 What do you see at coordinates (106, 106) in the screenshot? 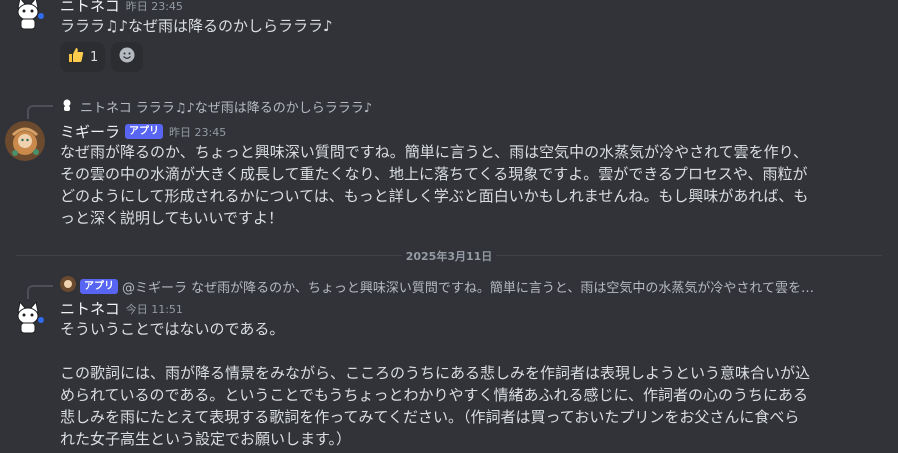
I see `reply-username: ニトネコ` at bounding box center [106, 106].